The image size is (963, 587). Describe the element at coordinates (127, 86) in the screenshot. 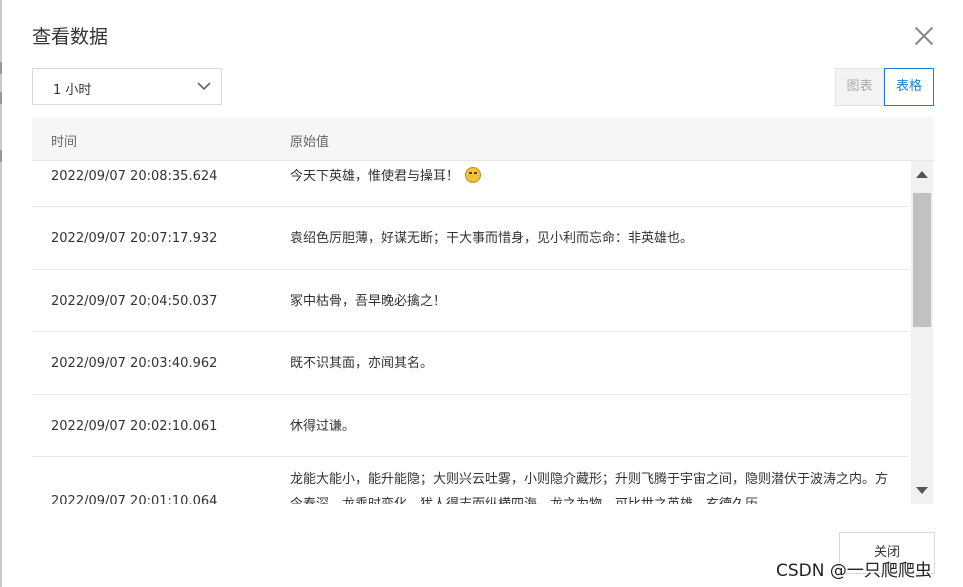

I see `time-range-select: 1 小时` at that location.